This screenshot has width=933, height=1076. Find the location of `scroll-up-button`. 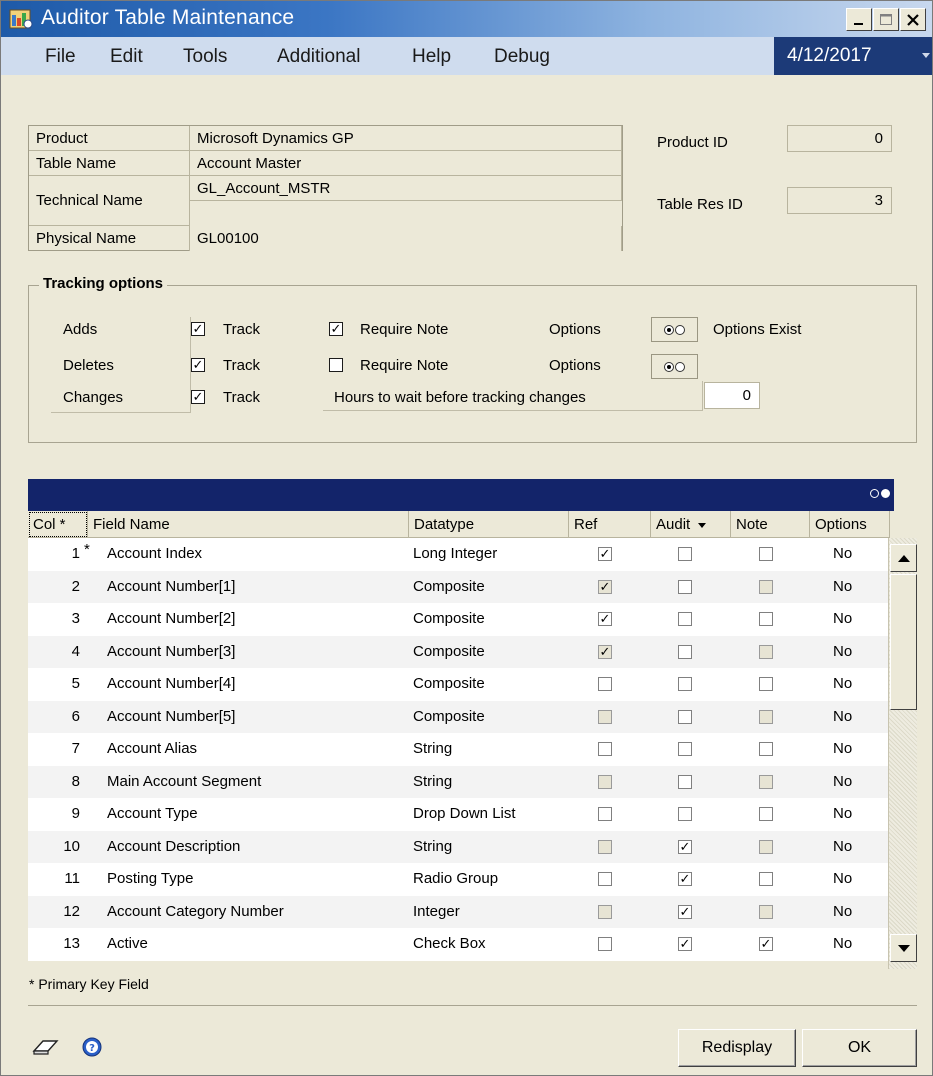

scroll-up-button is located at coordinates (903, 558).